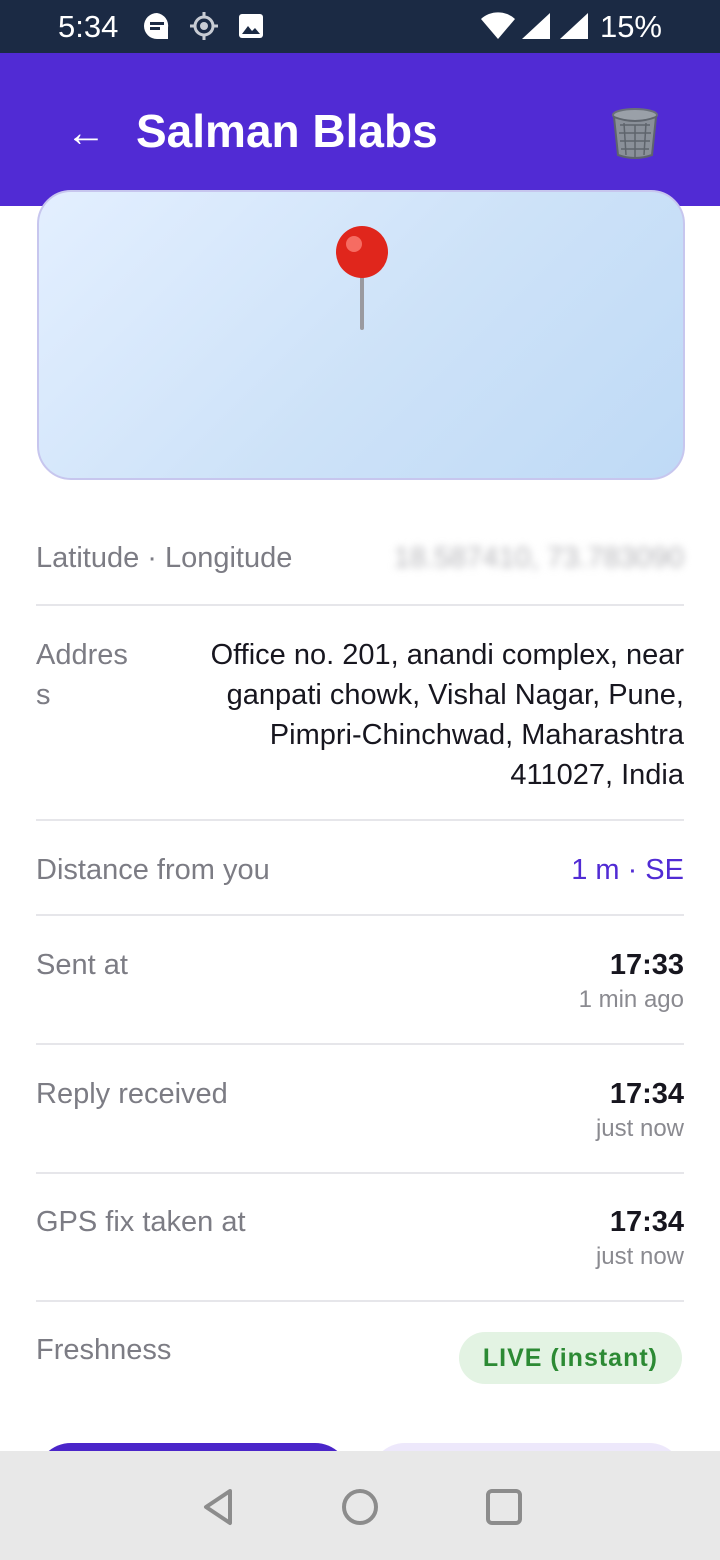 The image size is (720, 1560). What do you see at coordinates (476, 735) in the screenshot?
I see `address-line: Pimpri-Chinchwad, Maharashtra` at bounding box center [476, 735].